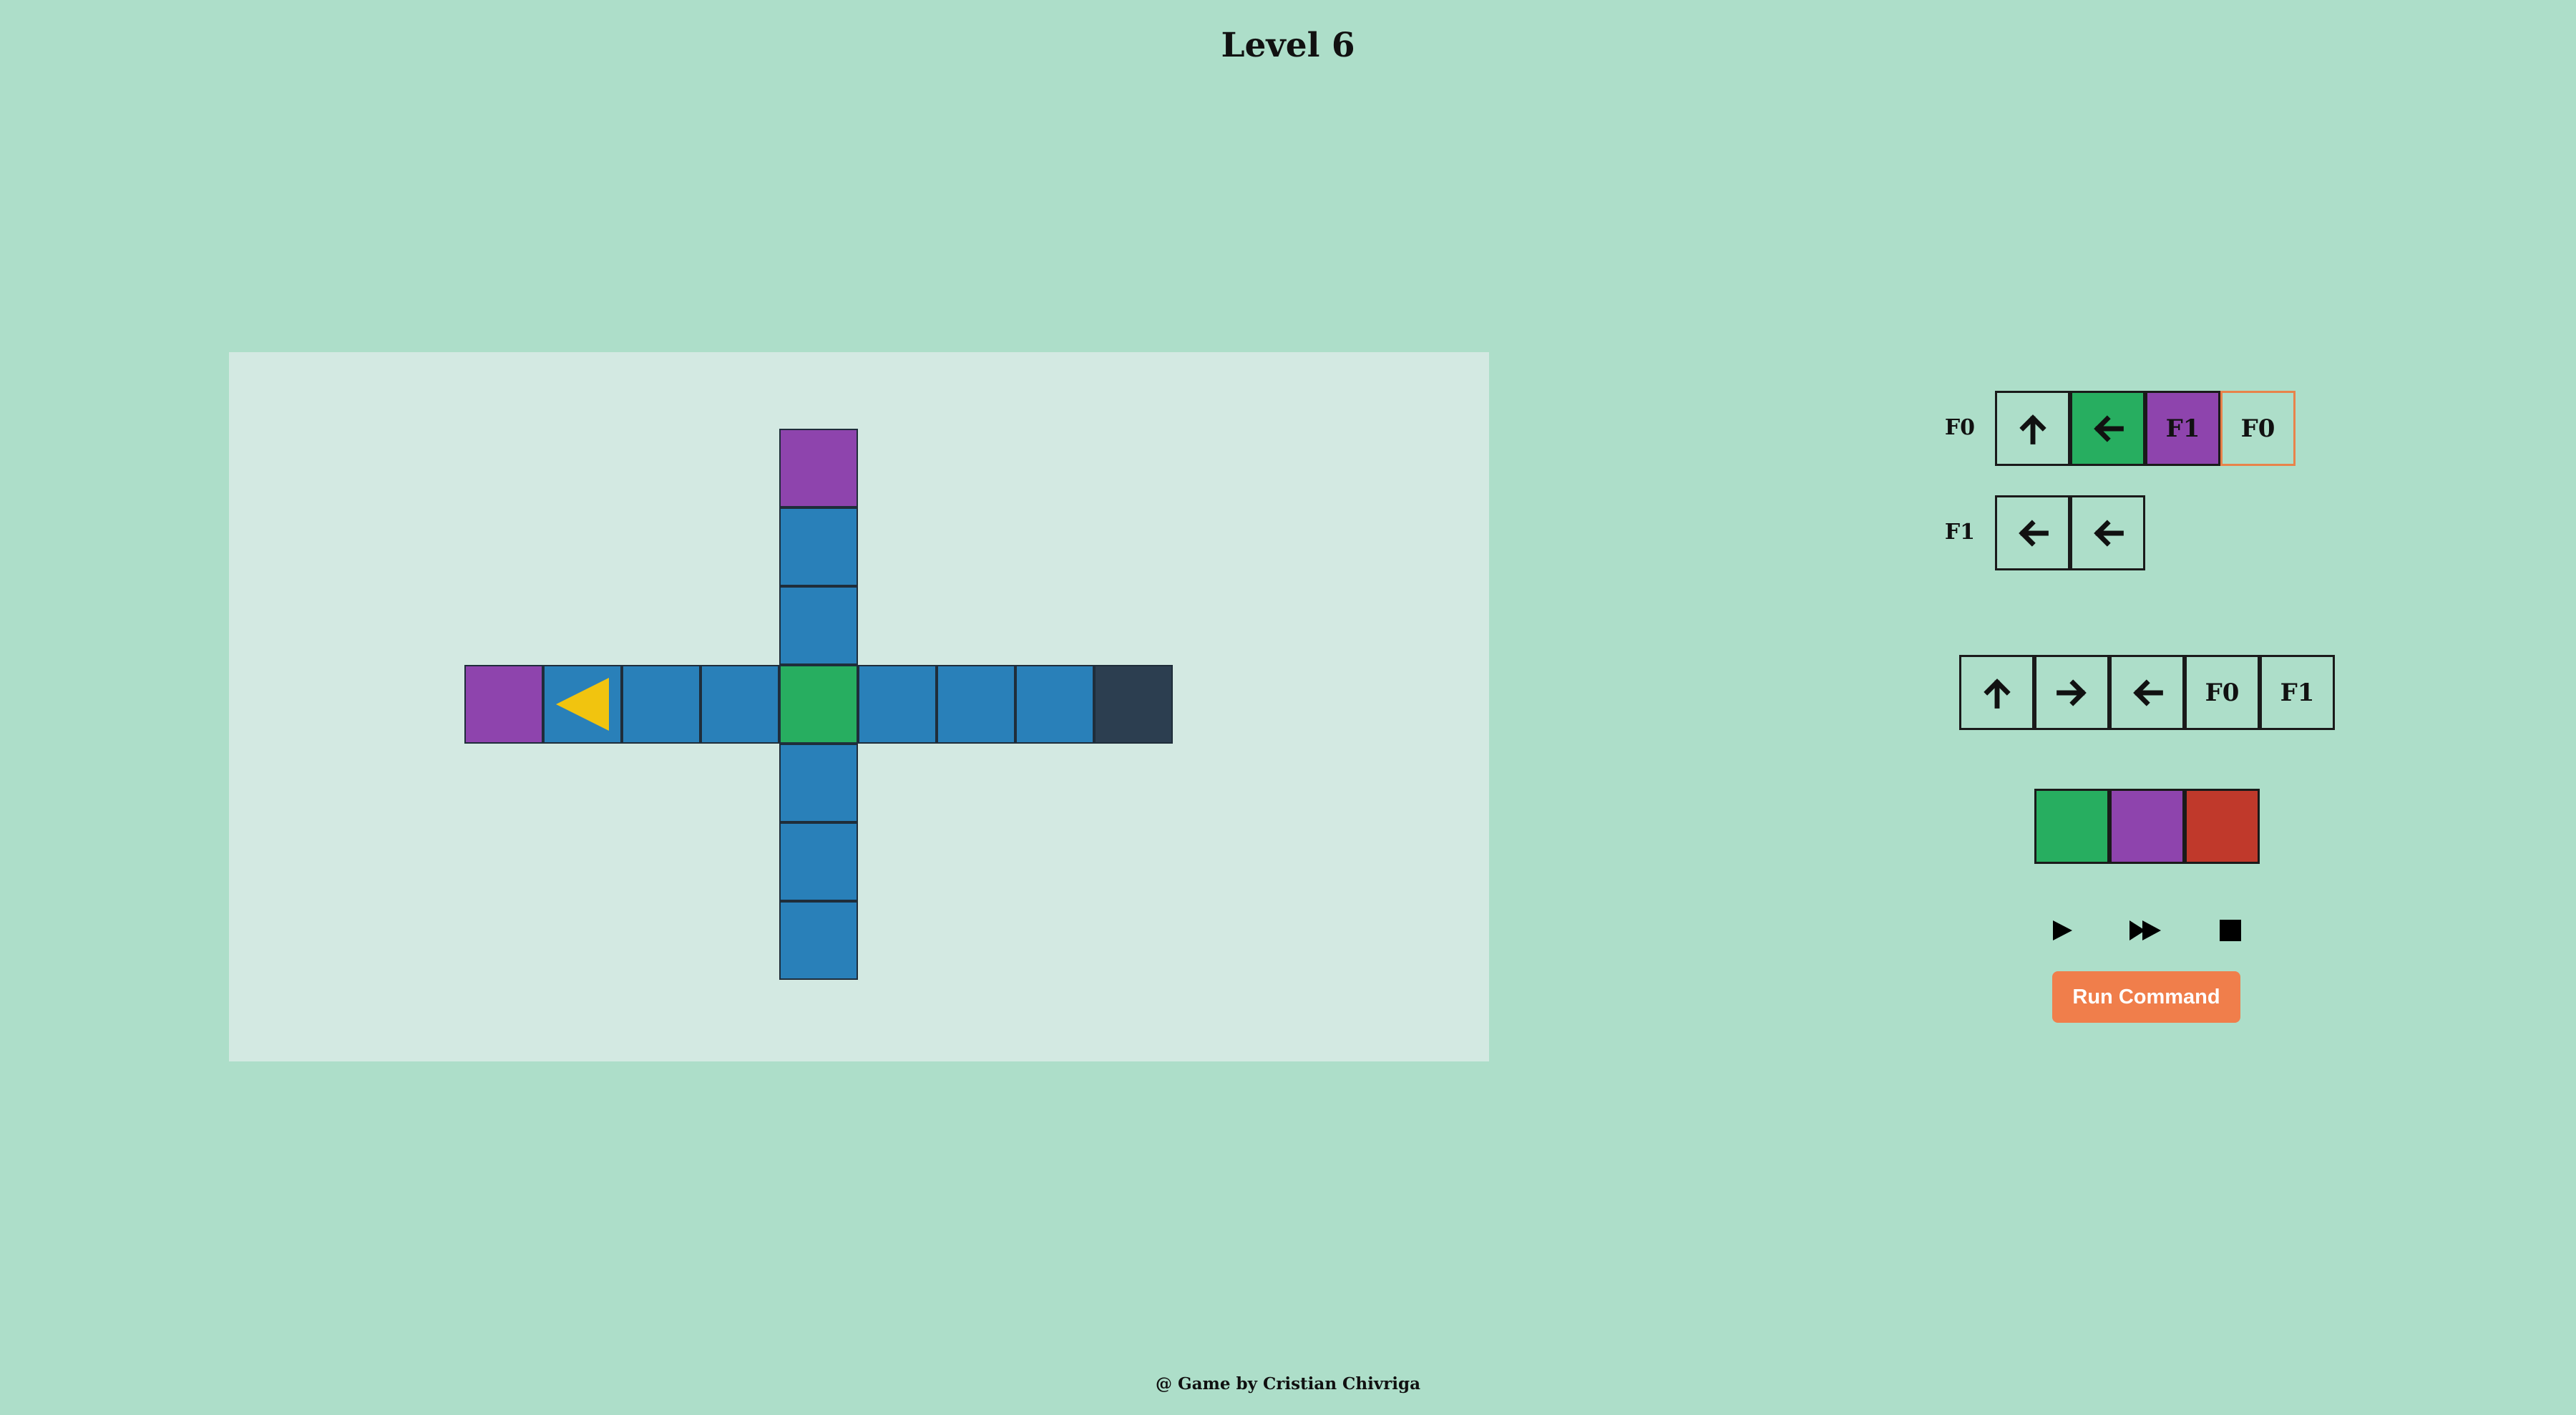 This screenshot has height=1415, width=2576. I want to click on palette-label: F0, so click(2222, 692).